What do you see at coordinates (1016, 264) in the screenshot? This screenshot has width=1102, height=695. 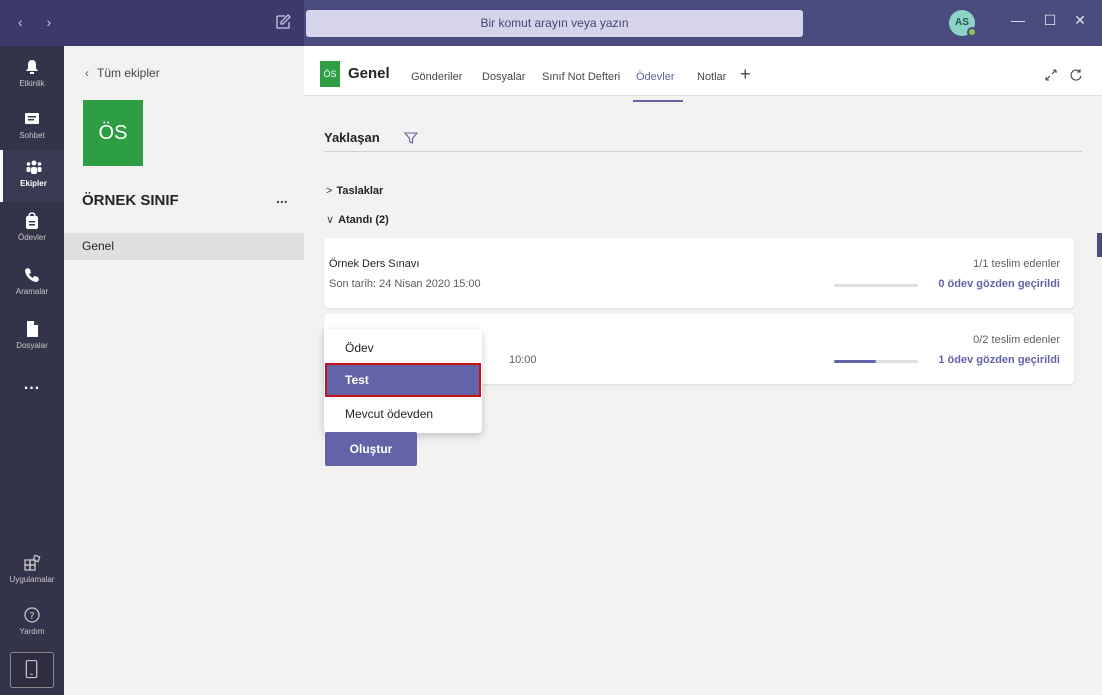 I see `submission-count: 1/1 teslim edenler` at bounding box center [1016, 264].